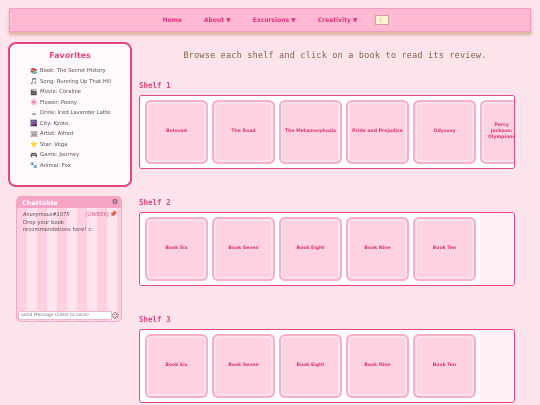 This screenshot has width=540, height=405. Describe the element at coordinates (34, 145) in the screenshot. I see `favorite-icon: ⭐` at that location.